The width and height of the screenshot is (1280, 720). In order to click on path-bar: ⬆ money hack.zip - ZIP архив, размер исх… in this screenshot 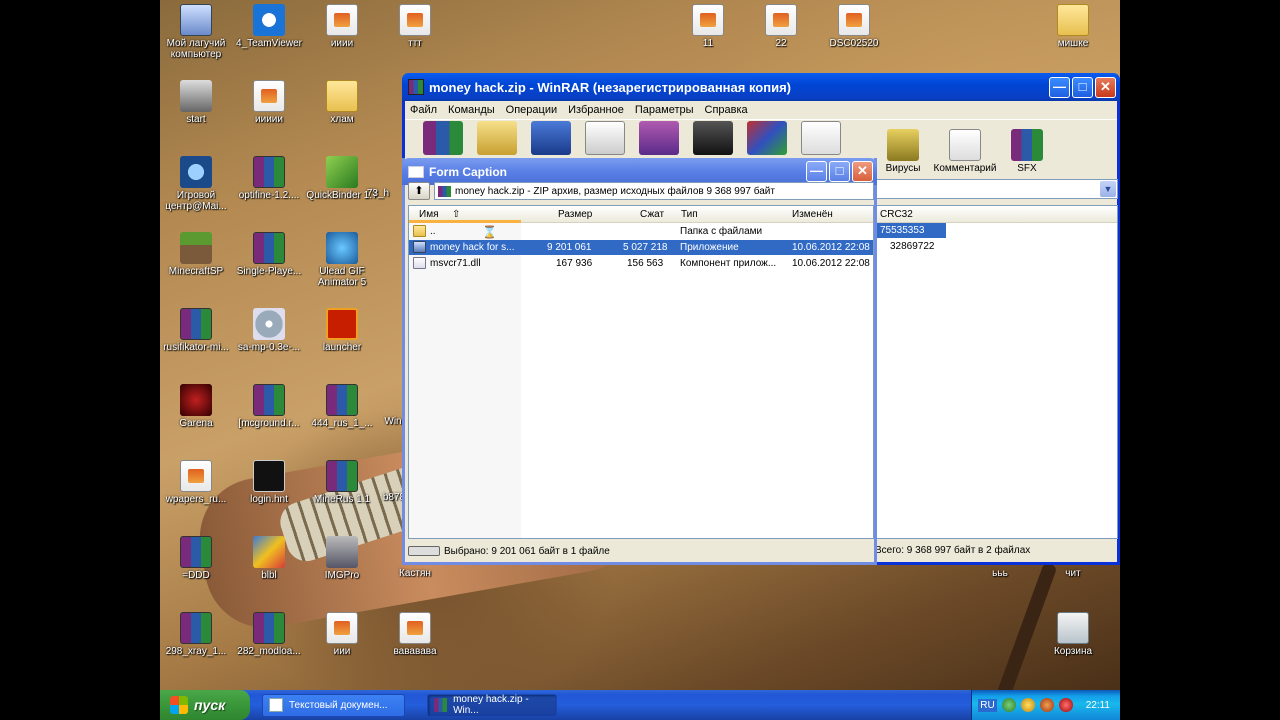, I will do `click(641, 191)`.